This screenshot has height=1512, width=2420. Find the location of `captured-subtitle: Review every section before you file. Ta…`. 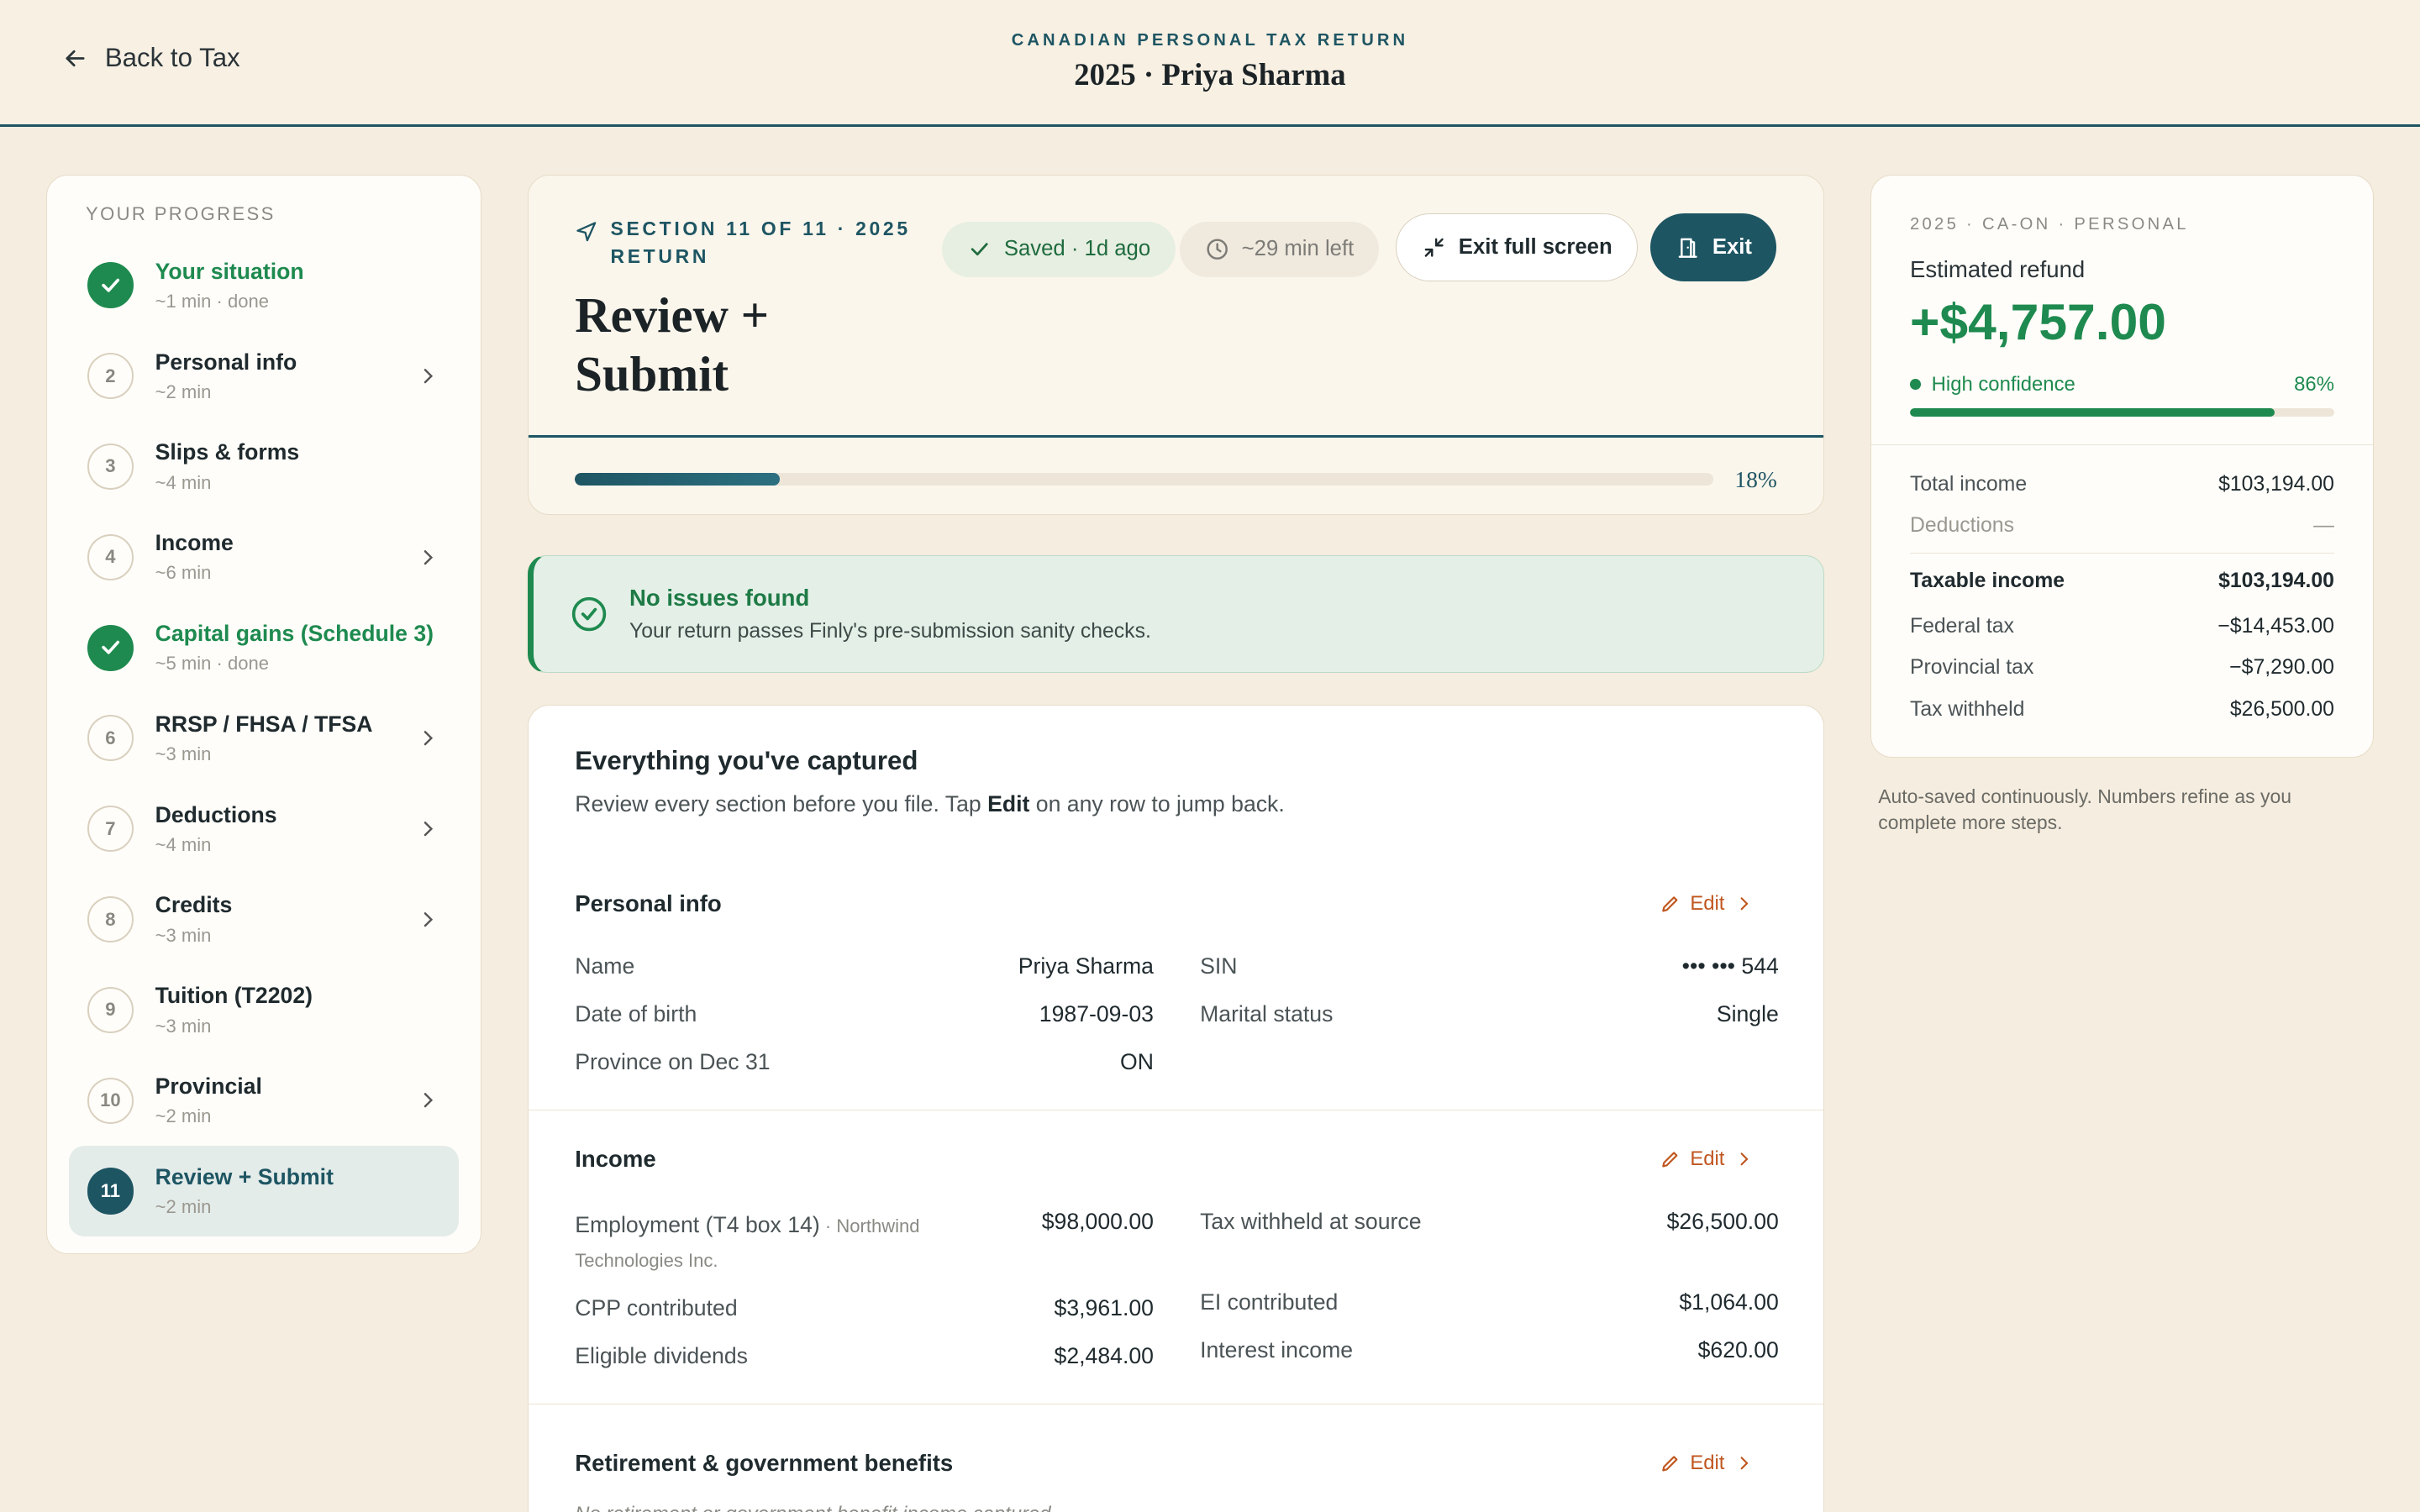

captured-subtitle: Review every section before you file. Ta… is located at coordinates (1176, 804).